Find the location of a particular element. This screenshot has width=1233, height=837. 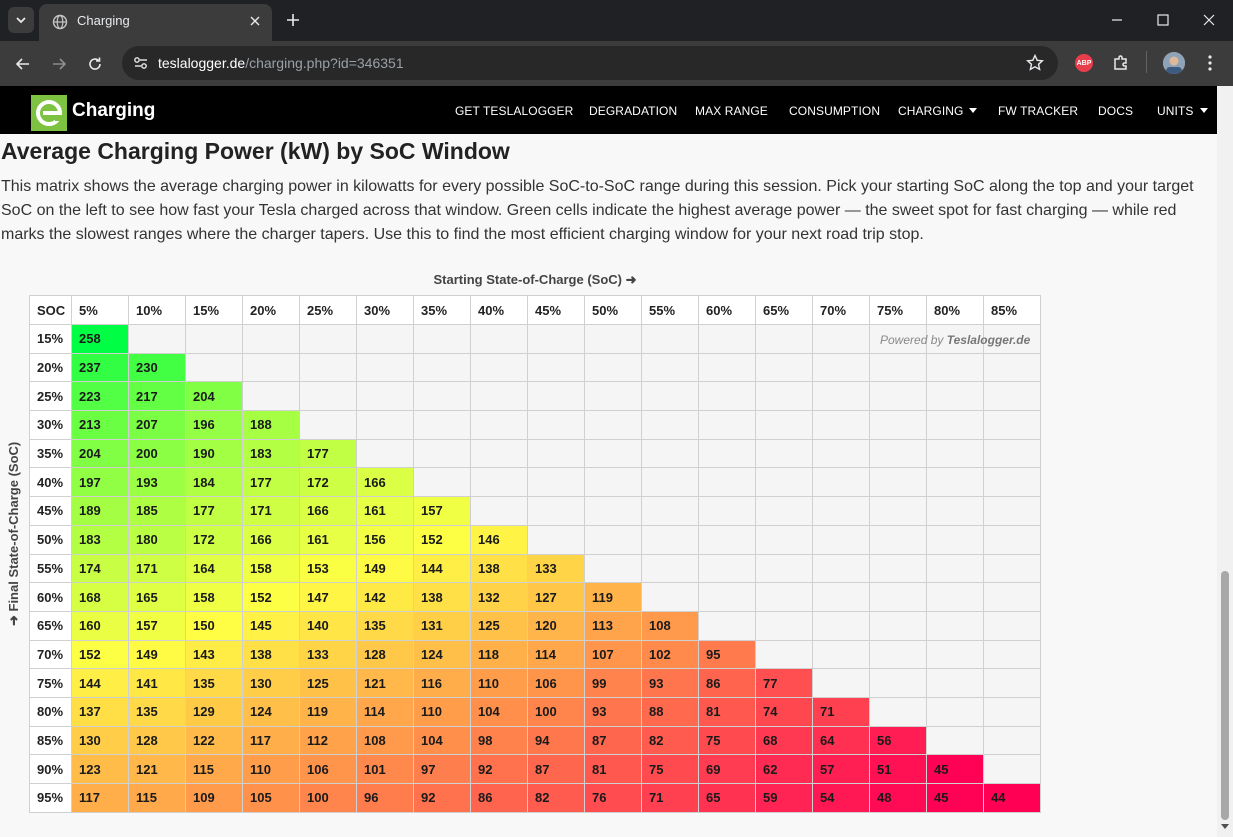

scrollbar-thumb is located at coordinates (1225, 695).